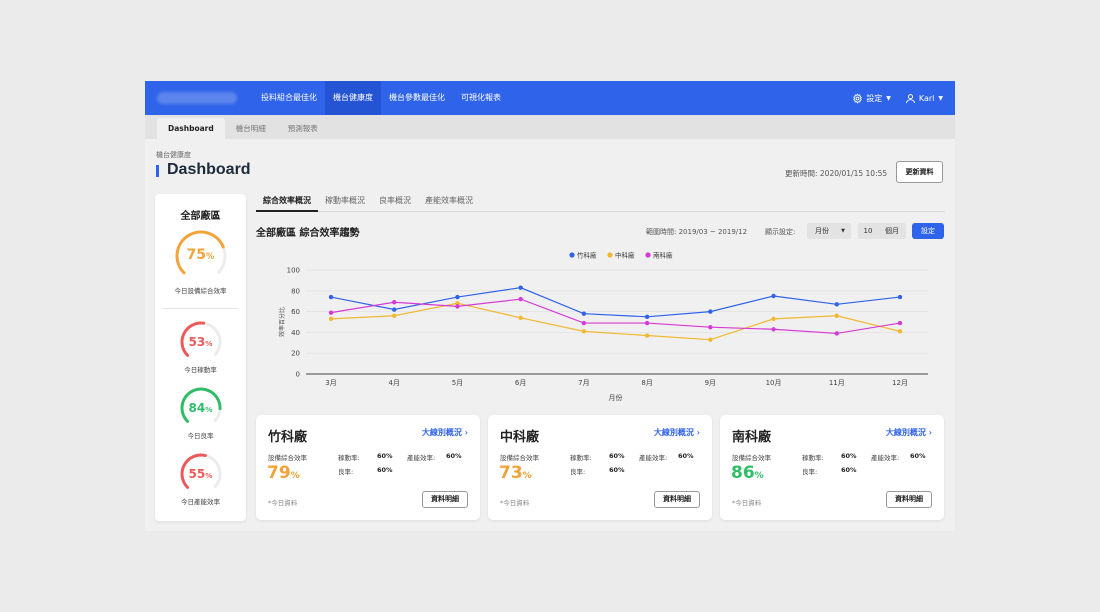 The image size is (1100, 612). Describe the element at coordinates (251, 128) in the screenshot. I see `subtab-machine-details: 機台明細` at that location.